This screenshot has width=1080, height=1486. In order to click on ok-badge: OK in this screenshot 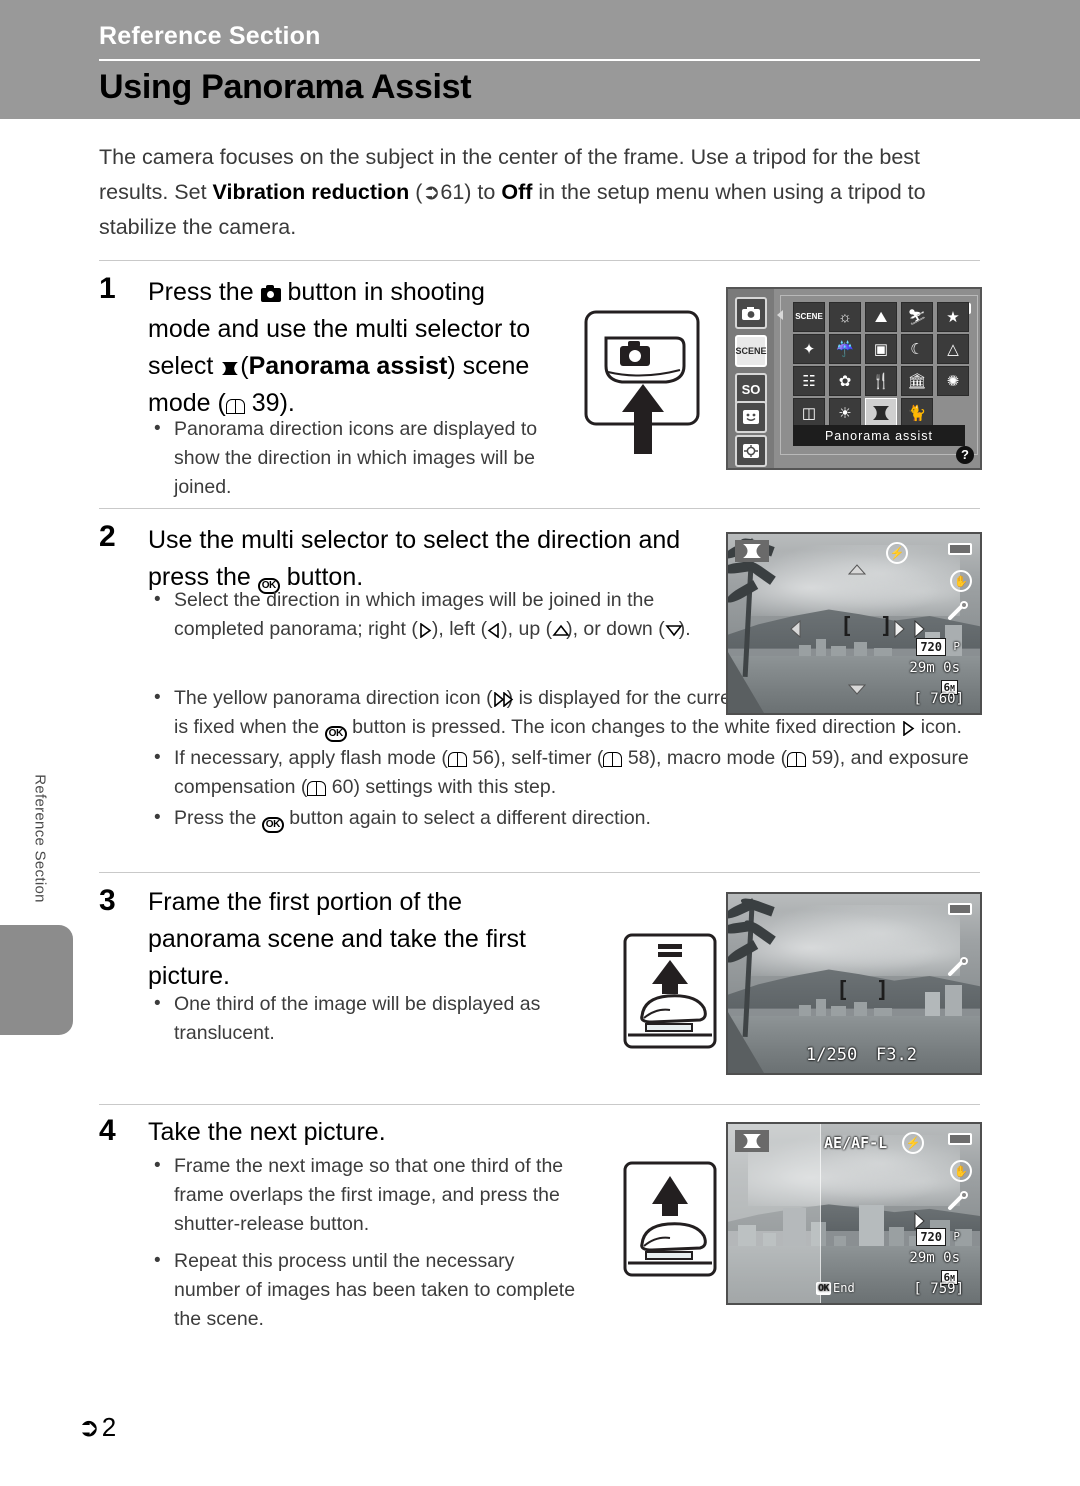, I will do `click(824, 1288)`.